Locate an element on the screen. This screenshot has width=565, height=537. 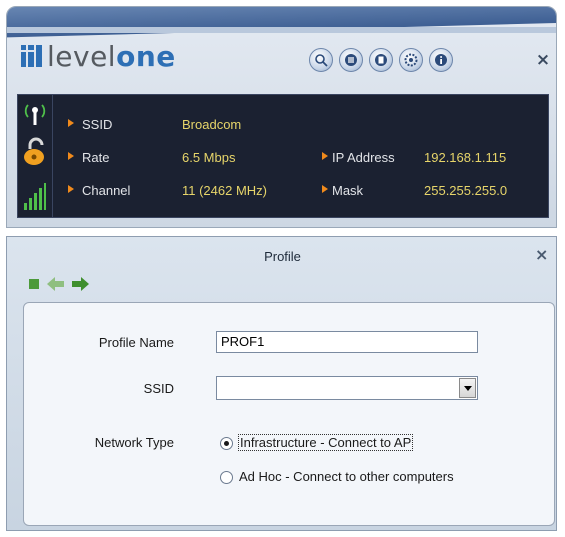
ssid-select is located at coordinates (347, 388).